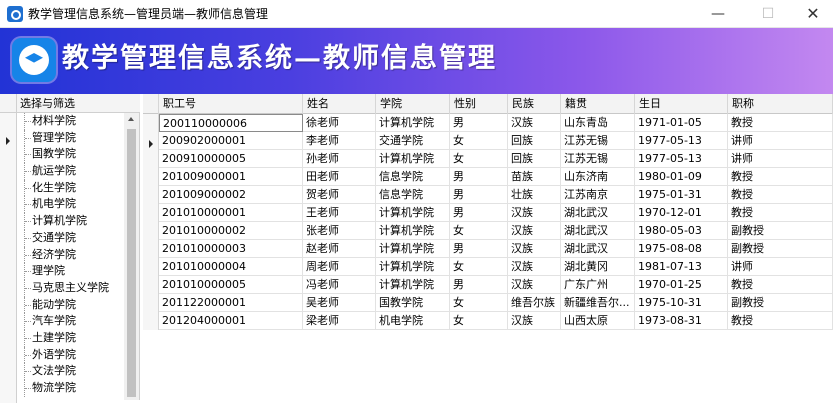 Image resolution: width=833 pixels, height=403 pixels. What do you see at coordinates (71, 221) in the screenshot?
I see `filter-tree-item: 计算机学院` at bounding box center [71, 221].